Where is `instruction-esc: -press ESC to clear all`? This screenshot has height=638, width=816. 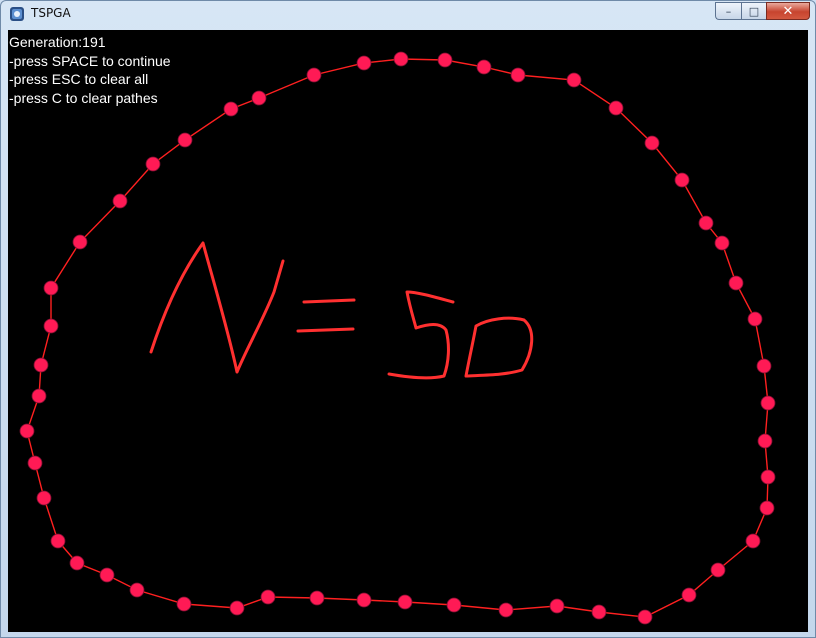
instruction-esc: -press ESC to clear all is located at coordinates (79, 79).